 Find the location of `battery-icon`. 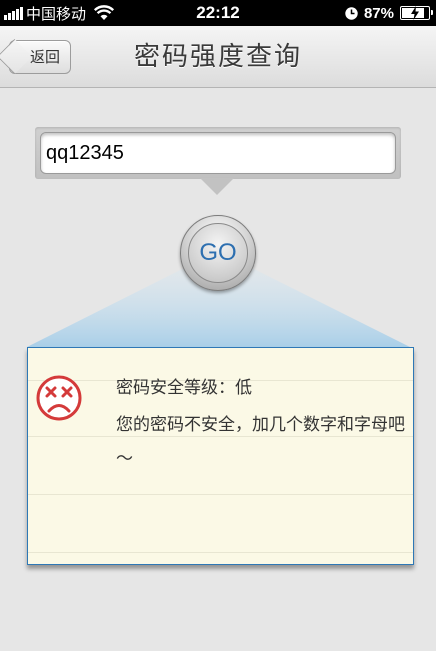

battery-icon is located at coordinates (416, 13).